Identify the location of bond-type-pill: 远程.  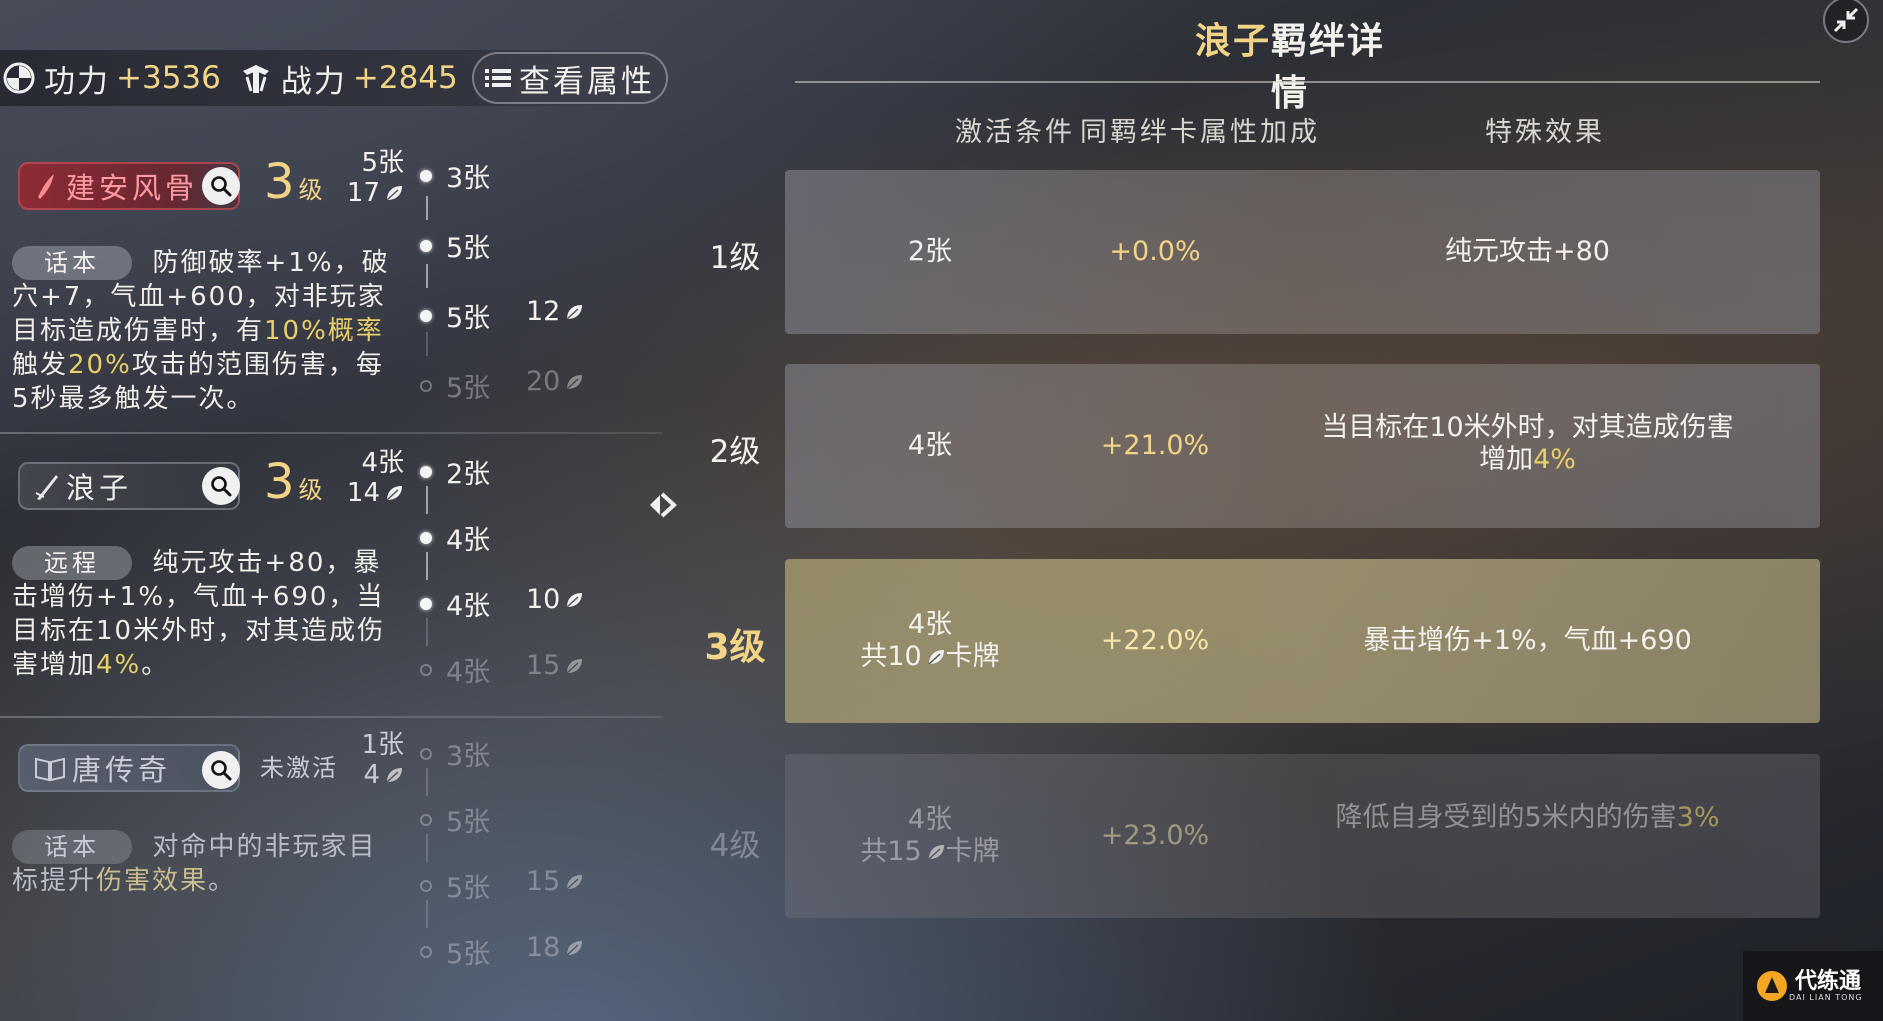
(72, 563).